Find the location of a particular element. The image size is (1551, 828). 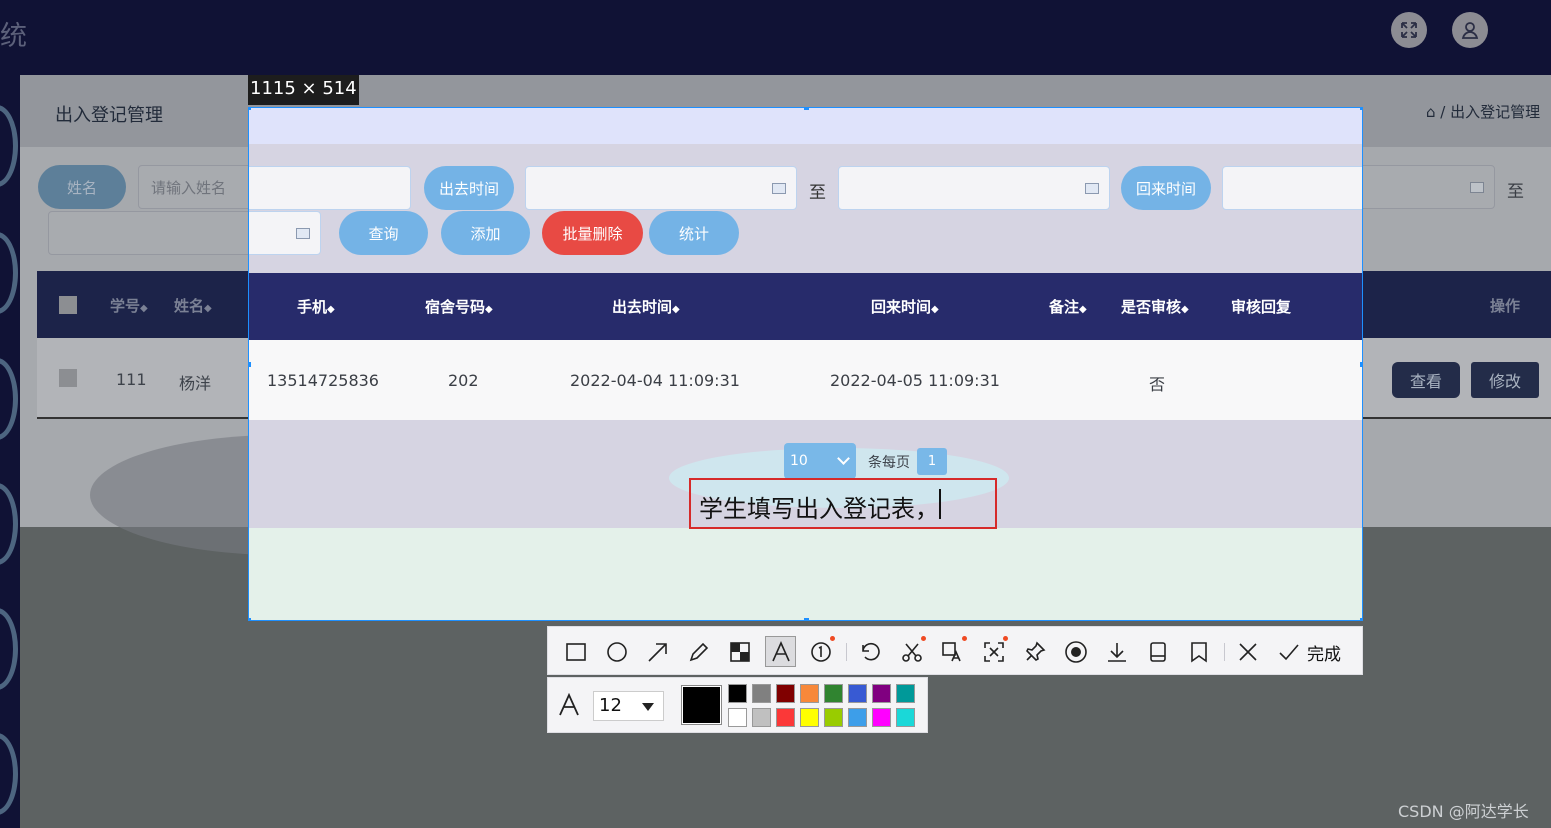

fullscreen-icon is located at coordinates (1409, 30).